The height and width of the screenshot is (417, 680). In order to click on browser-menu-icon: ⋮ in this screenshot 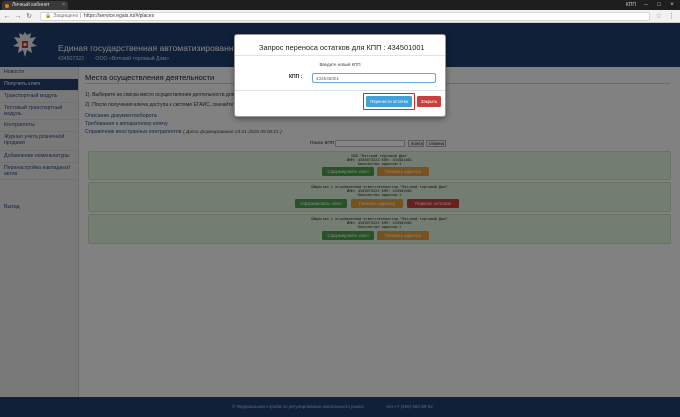, I will do `click(671, 16)`.